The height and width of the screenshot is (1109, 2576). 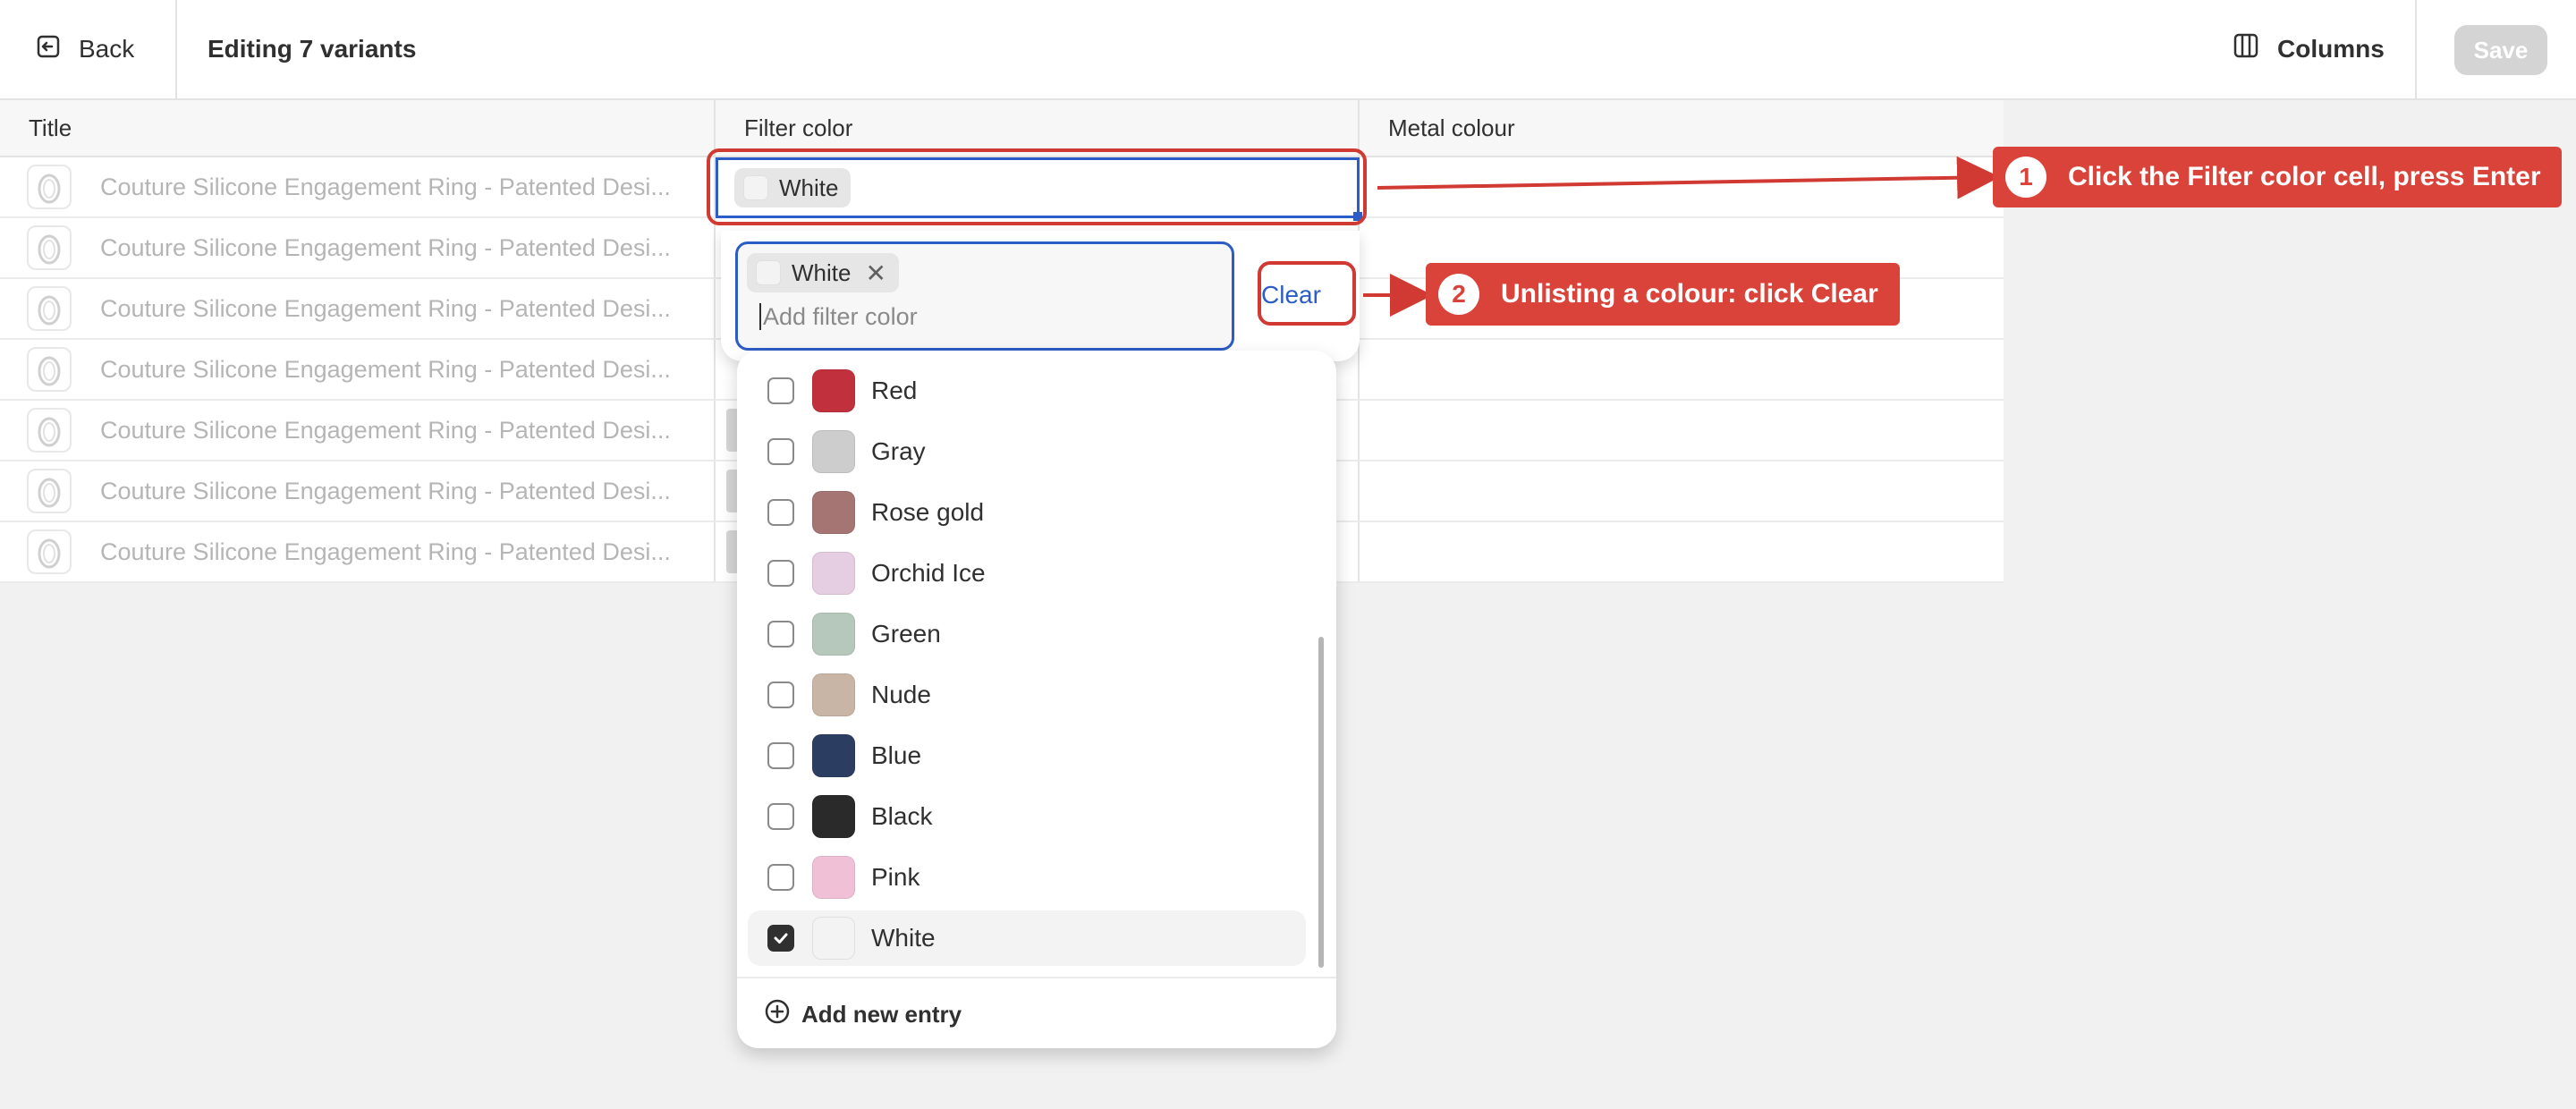 What do you see at coordinates (2025, 178) in the screenshot?
I see `step-number: 1` at bounding box center [2025, 178].